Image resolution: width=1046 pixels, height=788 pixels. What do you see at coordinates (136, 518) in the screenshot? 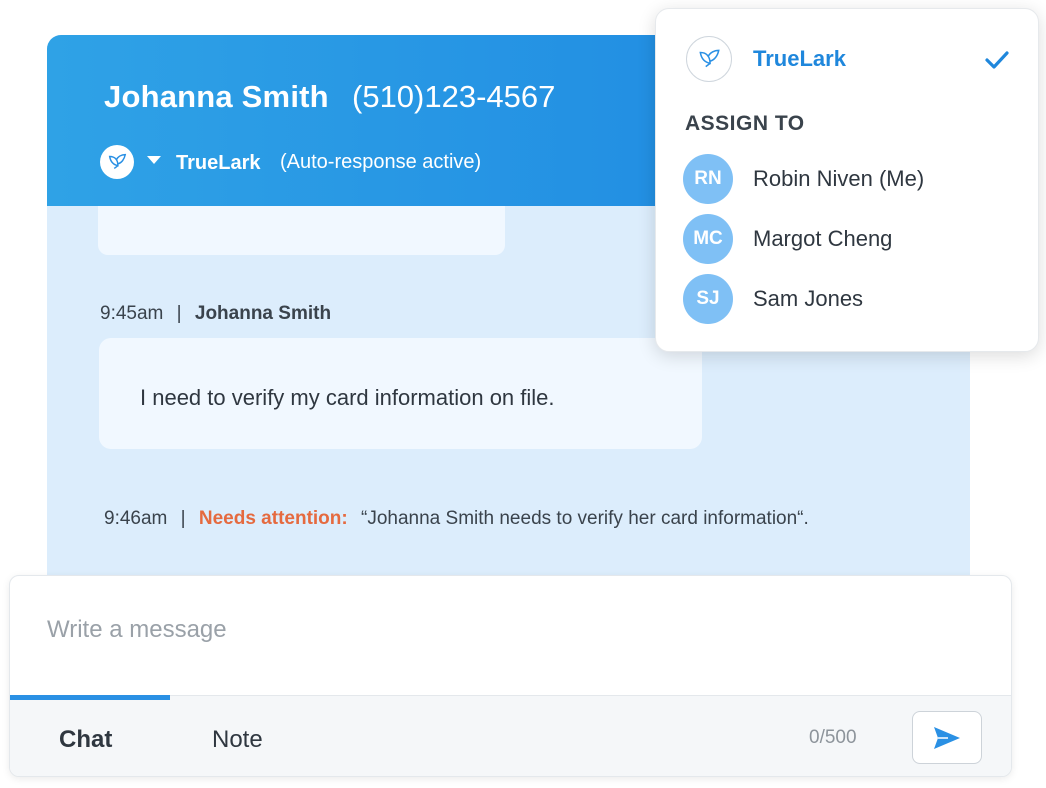
I see `alert-time: 9:46am` at bounding box center [136, 518].